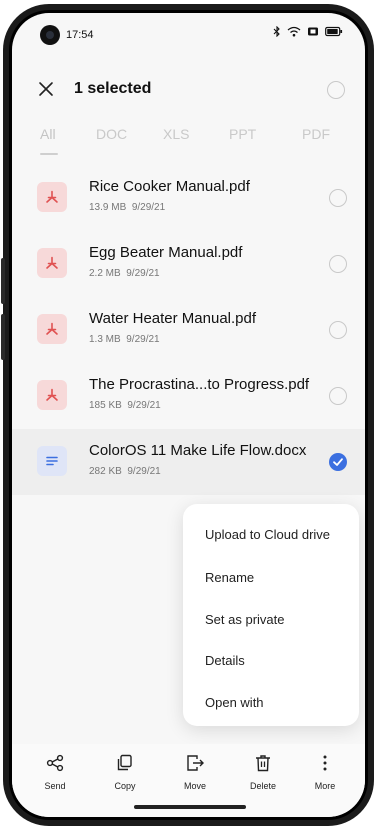 This screenshot has height=830, width=379. I want to click on delete-button: Delete, so click(263, 774).